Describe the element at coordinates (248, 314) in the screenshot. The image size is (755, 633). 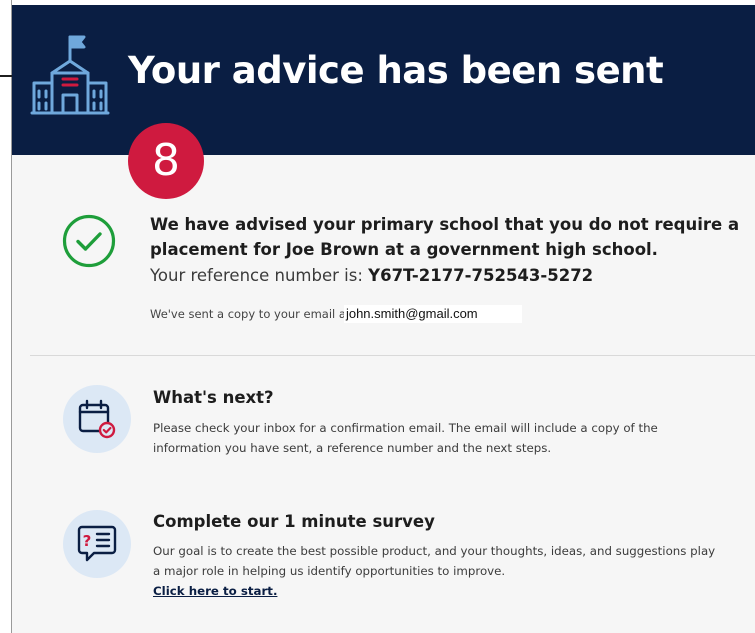
I see `email-copy-label: We've sent a copy to your email a` at that location.